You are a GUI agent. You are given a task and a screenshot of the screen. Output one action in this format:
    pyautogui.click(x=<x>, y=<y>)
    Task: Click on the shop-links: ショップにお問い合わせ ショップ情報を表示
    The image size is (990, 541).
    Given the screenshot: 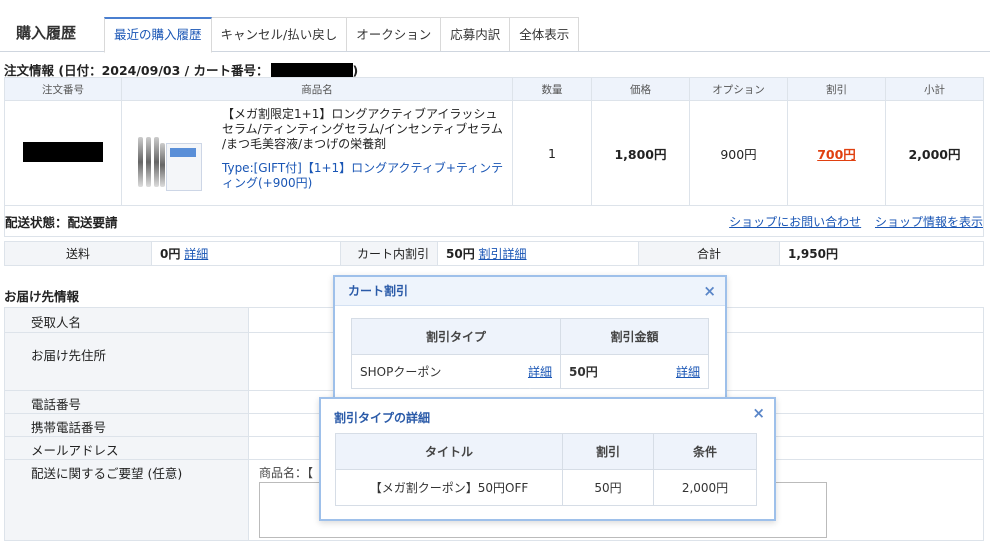 What is the action you would take?
    pyautogui.click(x=748, y=221)
    